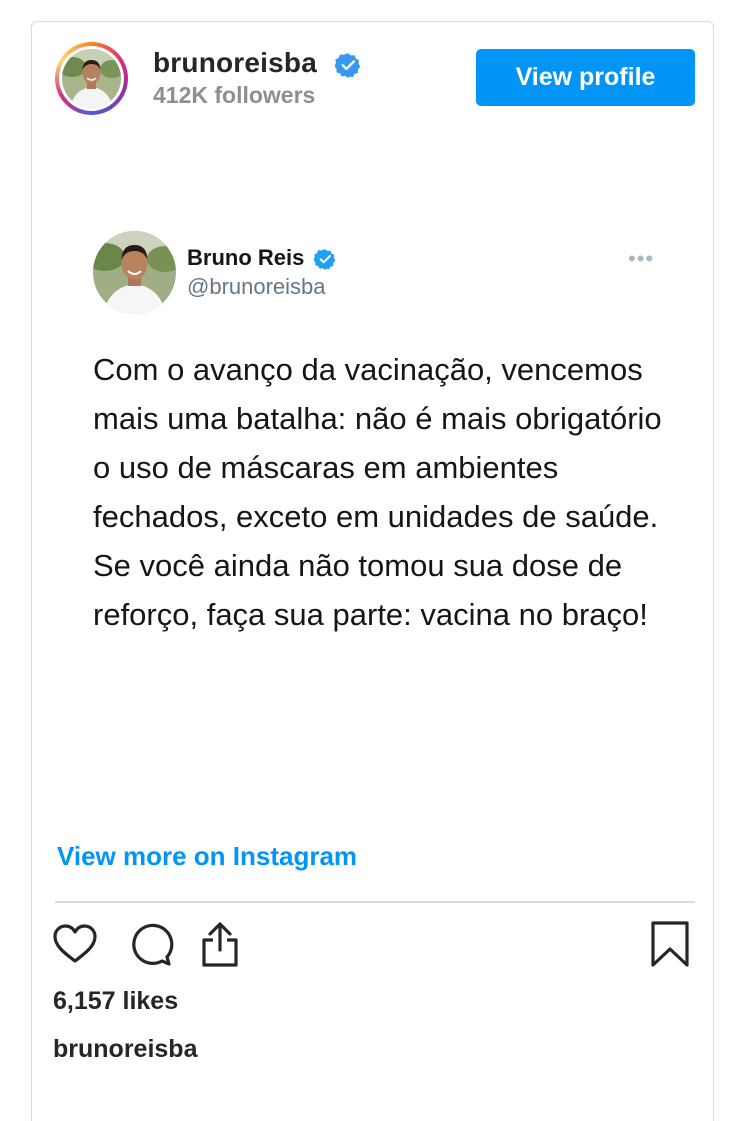 The image size is (750, 1121). Describe the element at coordinates (235, 63) in the screenshot. I see `profile-username: brunoreisba` at that location.